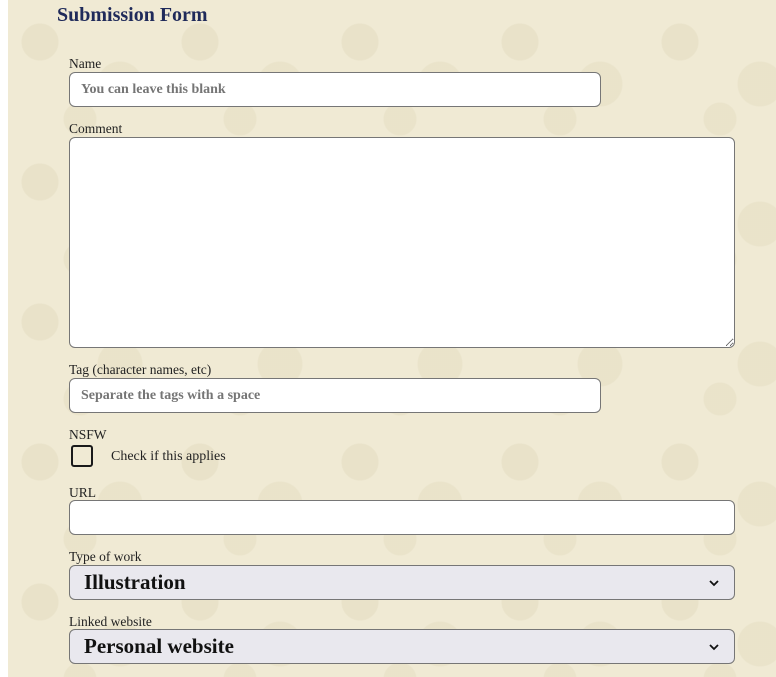 This screenshot has width=776, height=677. What do you see at coordinates (96, 128) in the screenshot?
I see `comment-label: Comment` at bounding box center [96, 128].